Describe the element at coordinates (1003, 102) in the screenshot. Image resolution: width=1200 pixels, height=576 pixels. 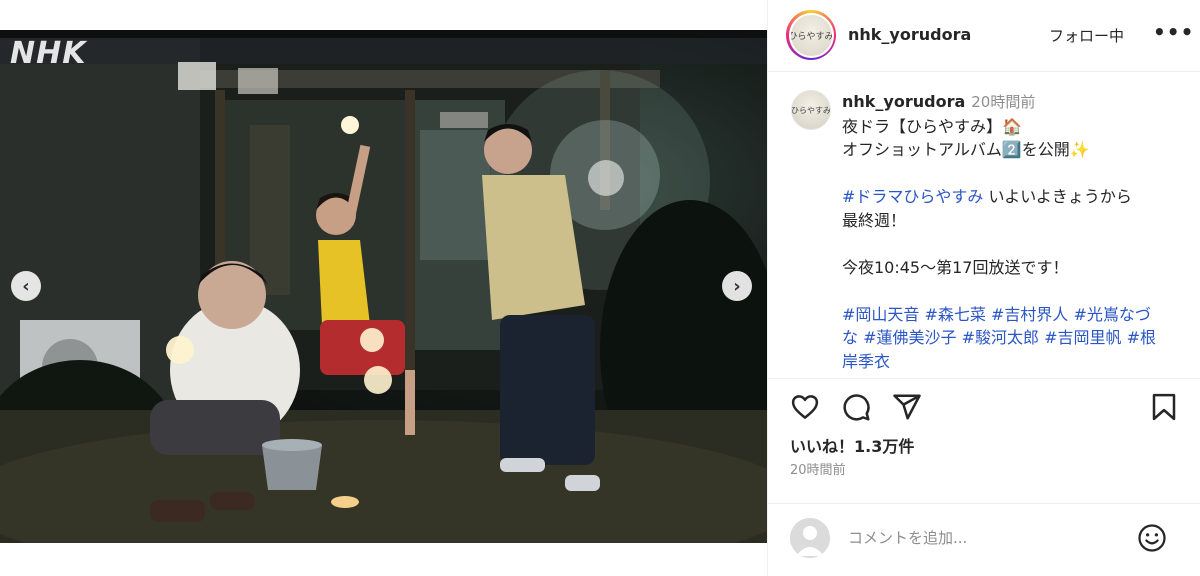
I see `caption-time: 20時間前` at that location.